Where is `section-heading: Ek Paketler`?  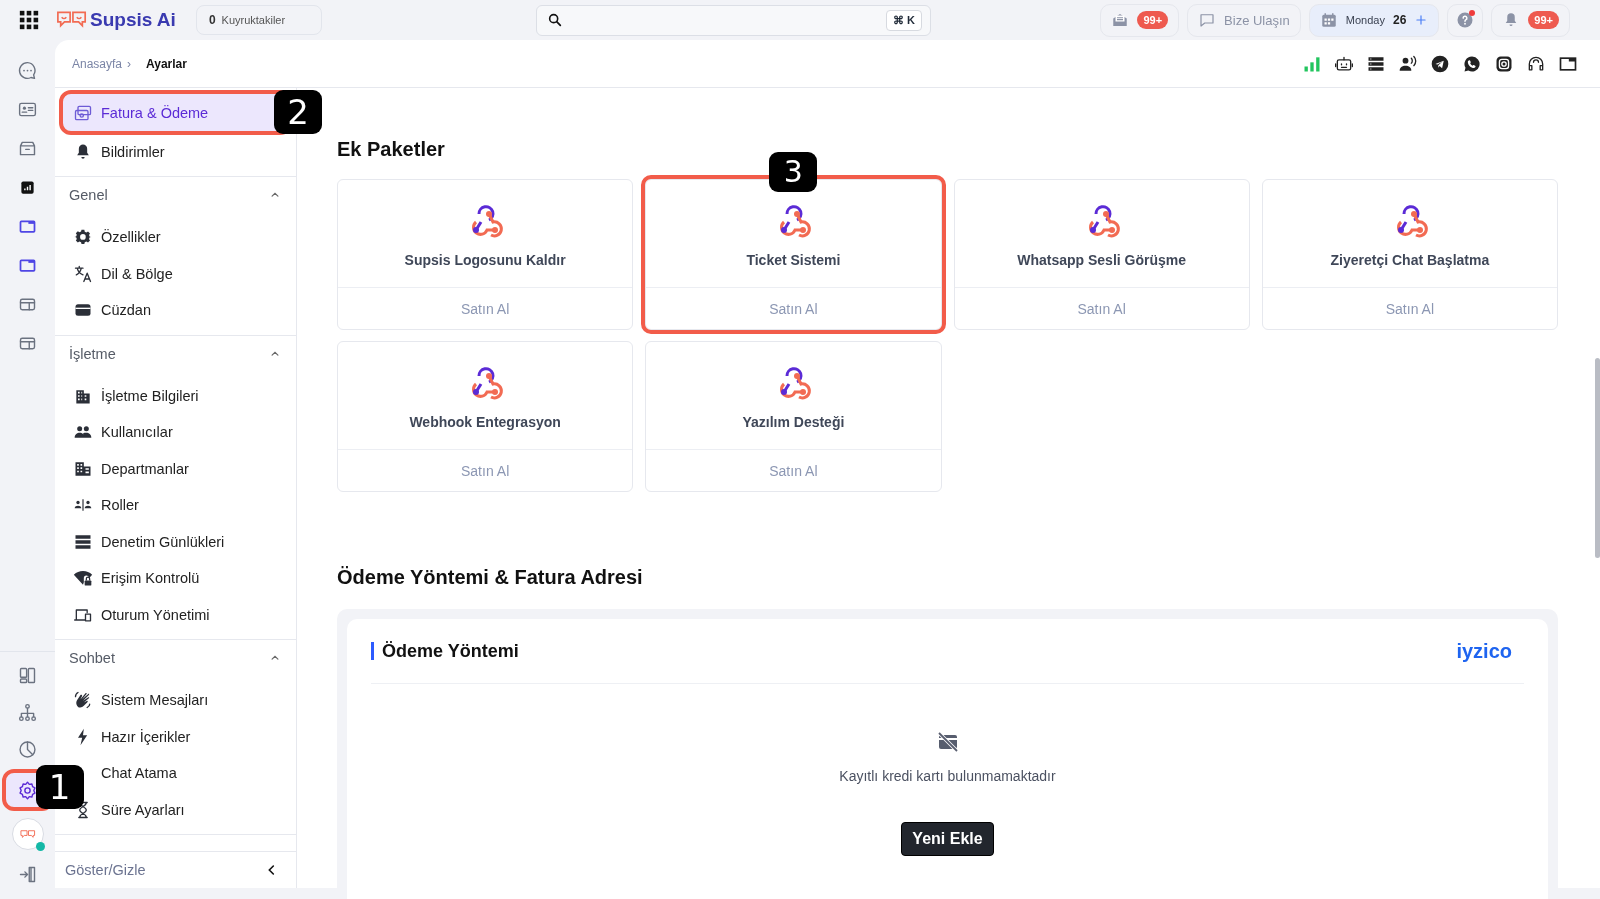 section-heading: Ek Paketler is located at coordinates (391, 149).